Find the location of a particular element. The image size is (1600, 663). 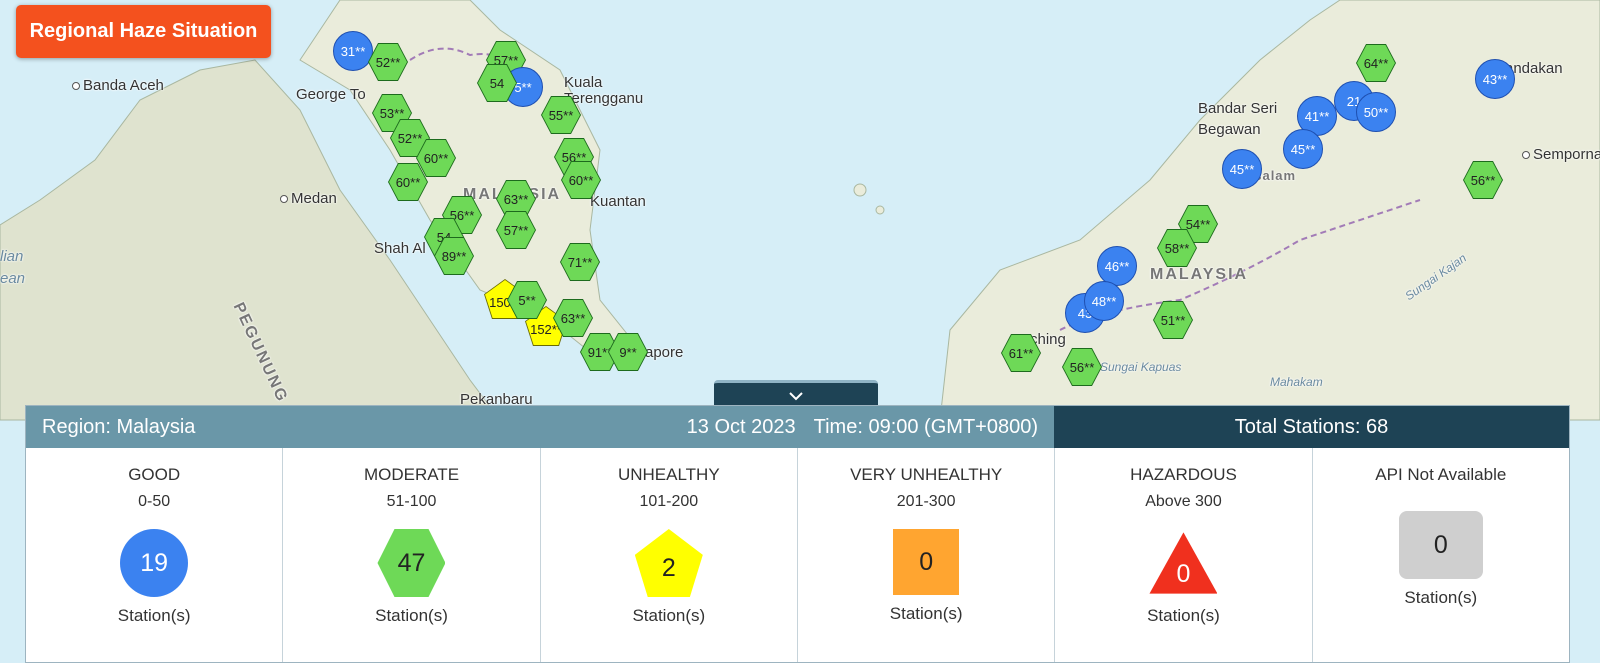

moderate-hexagon-icon: 47 is located at coordinates (411, 563).